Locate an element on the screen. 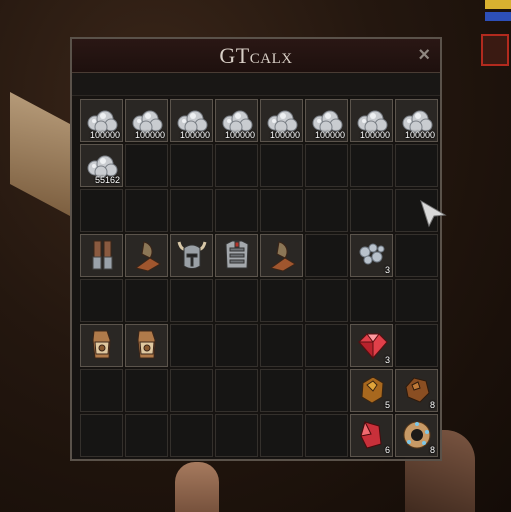 The height and width of the screenshot is (512, 511). ruby-shard-icon is located at coordinates (371, 434).